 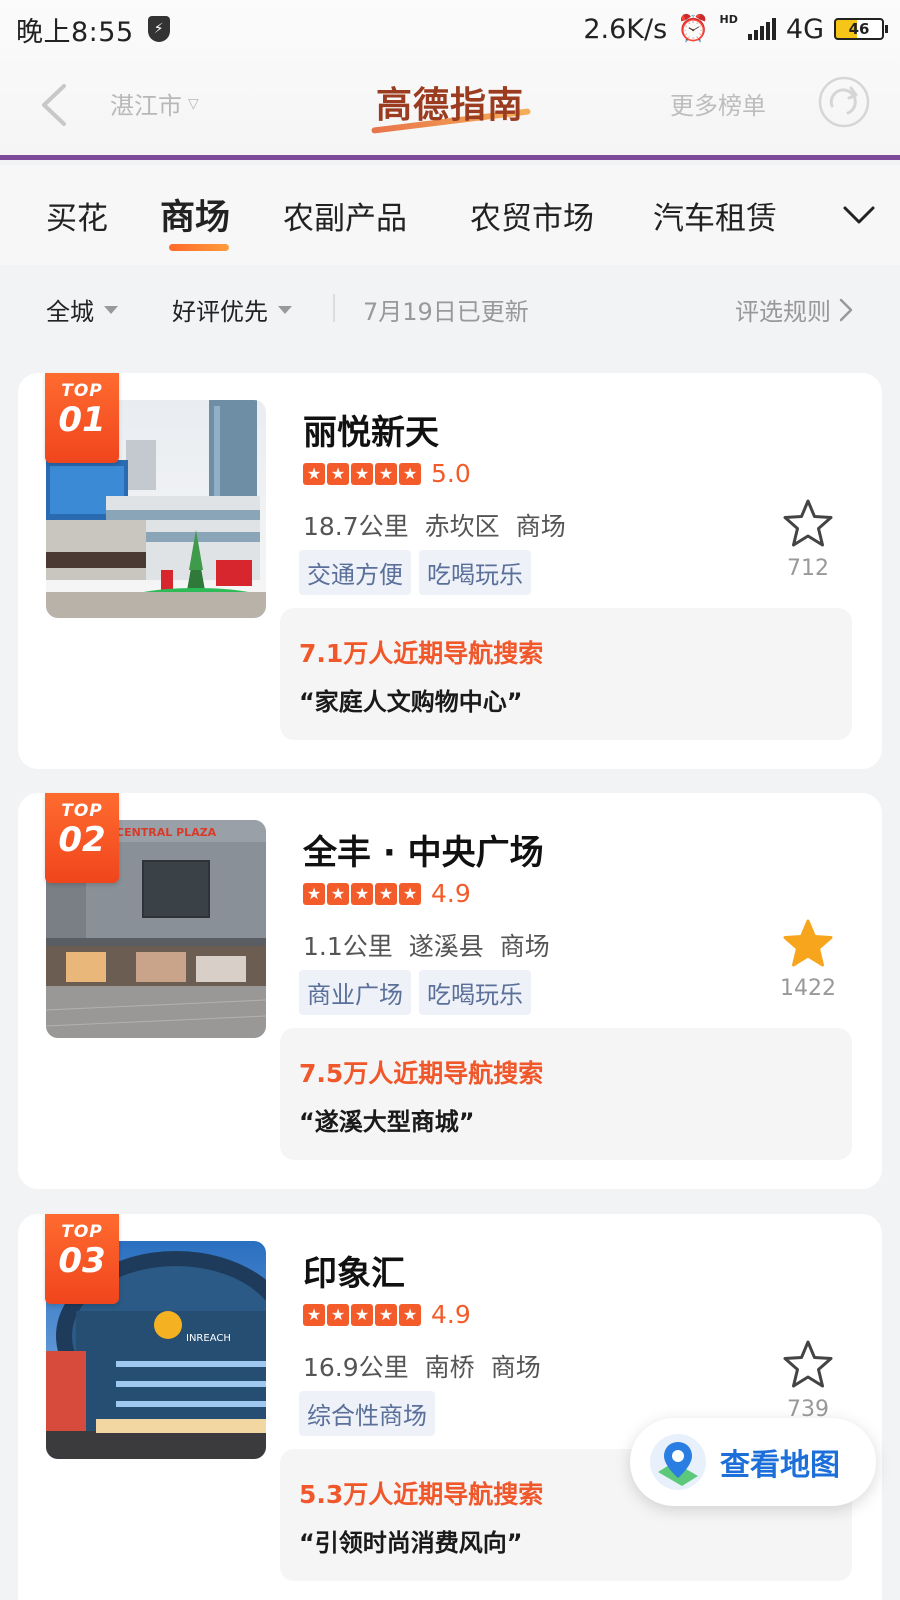 I want to click on highlight-quote: “家庭人文购物中心”, so click(x=411, y=702).